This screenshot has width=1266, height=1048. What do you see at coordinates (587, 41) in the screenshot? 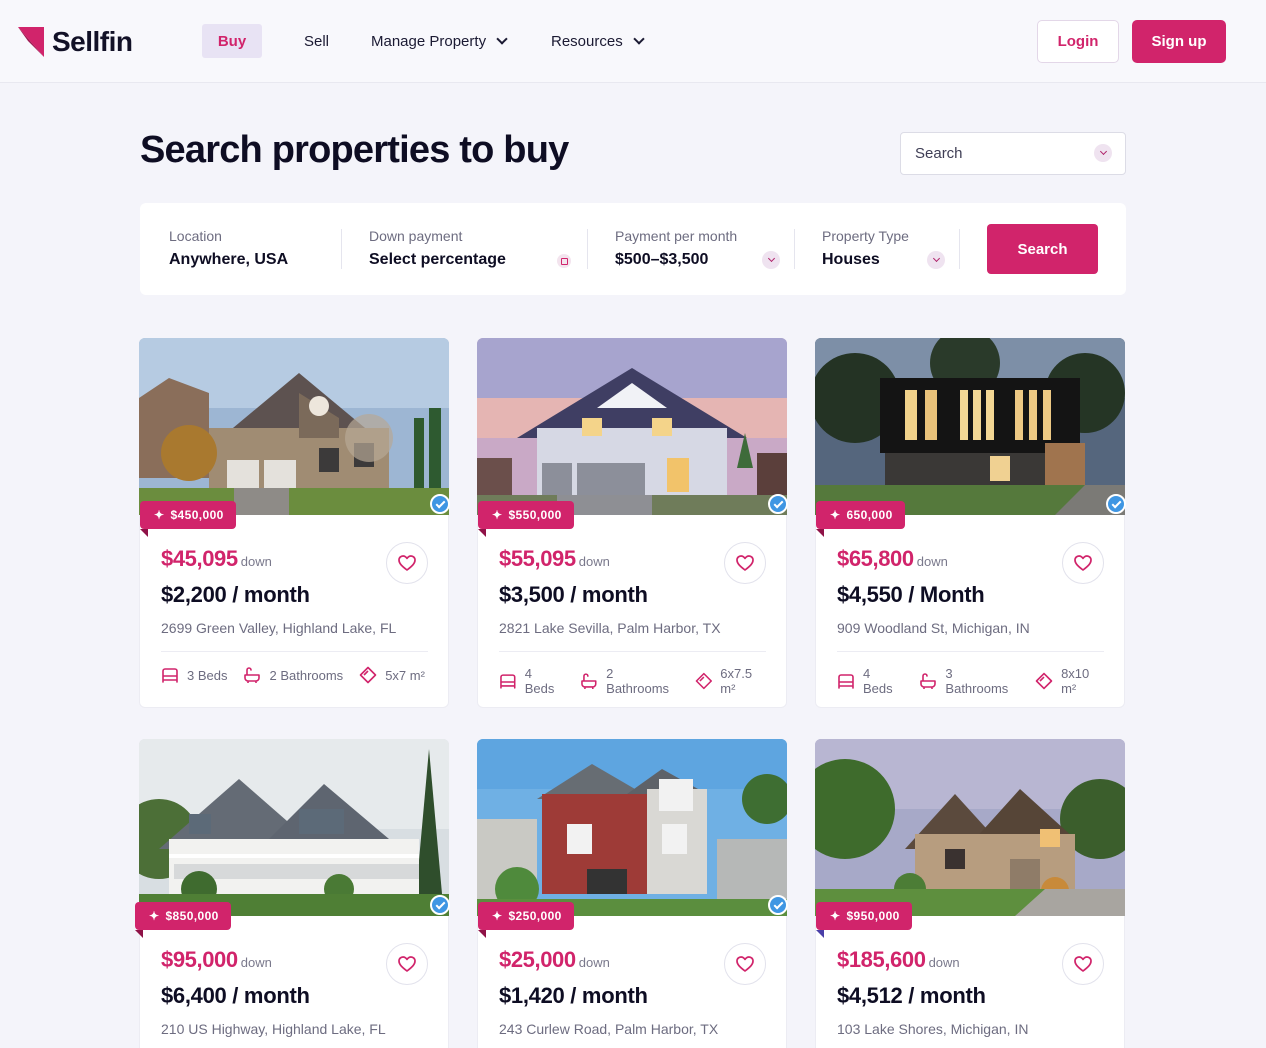
I see `nav-resources-label: Resources` at bounding box center [587, 41].